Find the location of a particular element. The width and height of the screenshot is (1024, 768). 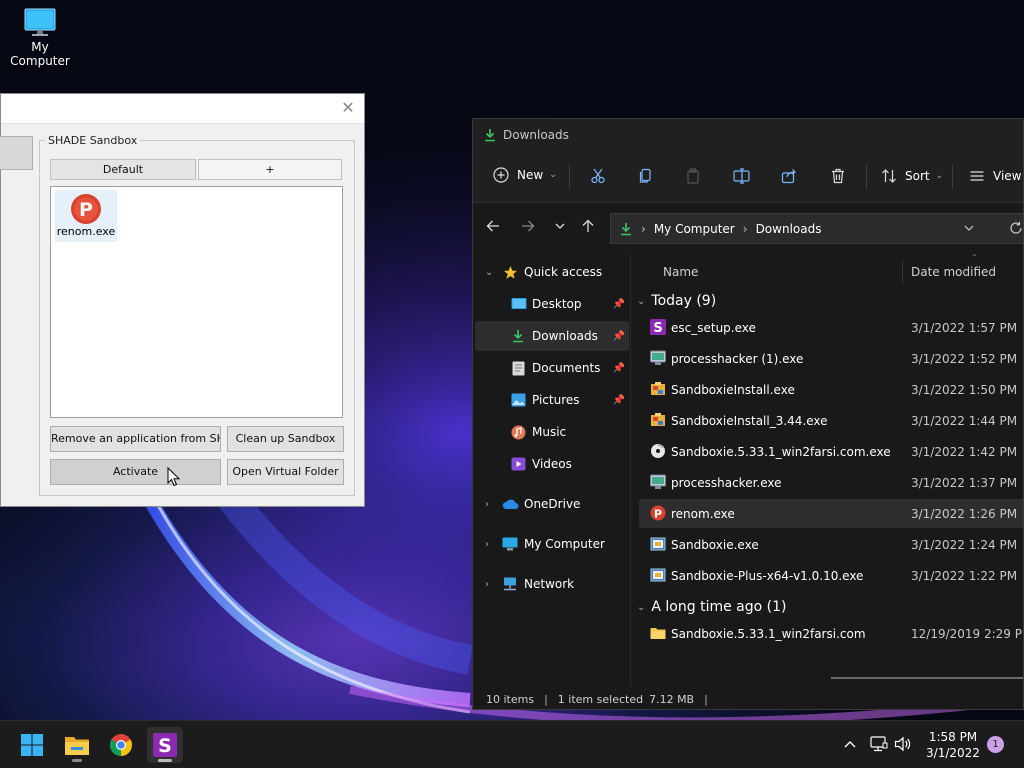

nav-pictures: Pictures 📌 is located at coordinates (552, 400).